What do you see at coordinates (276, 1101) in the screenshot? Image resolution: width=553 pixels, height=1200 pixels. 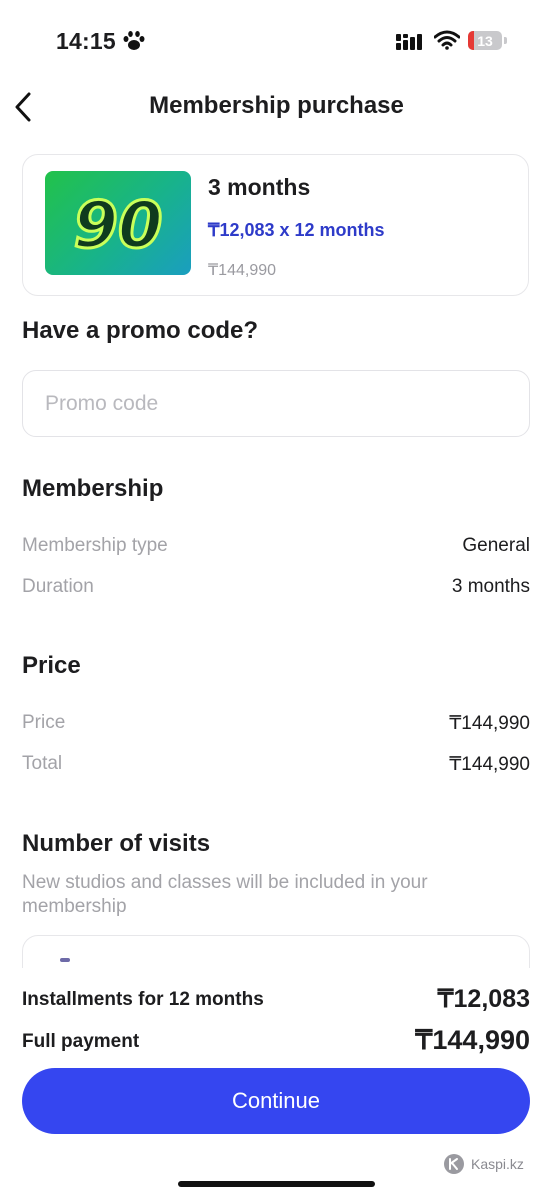 I see `continue-button: Continue` at bounding box center [276, 1101].